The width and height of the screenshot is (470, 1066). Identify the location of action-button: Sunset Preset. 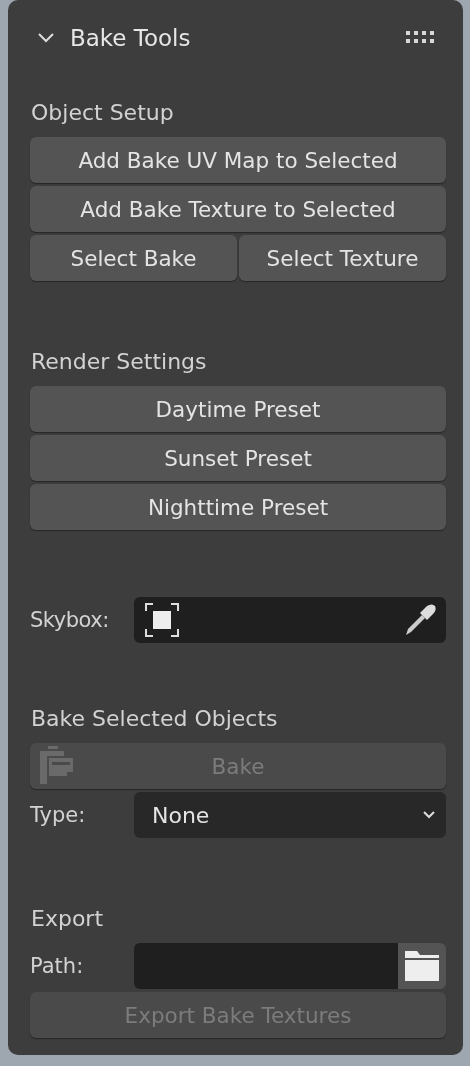
(238, 458).